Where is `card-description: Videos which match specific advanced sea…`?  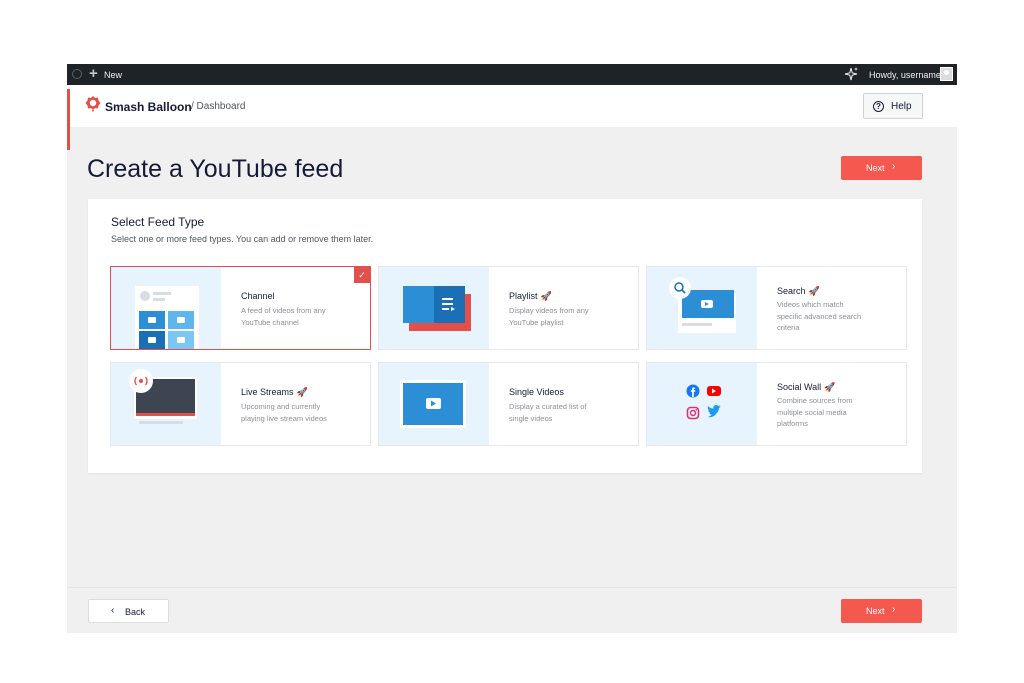
card-description: Videos which match specific advanced sea… is located at coordinates (837, 316).